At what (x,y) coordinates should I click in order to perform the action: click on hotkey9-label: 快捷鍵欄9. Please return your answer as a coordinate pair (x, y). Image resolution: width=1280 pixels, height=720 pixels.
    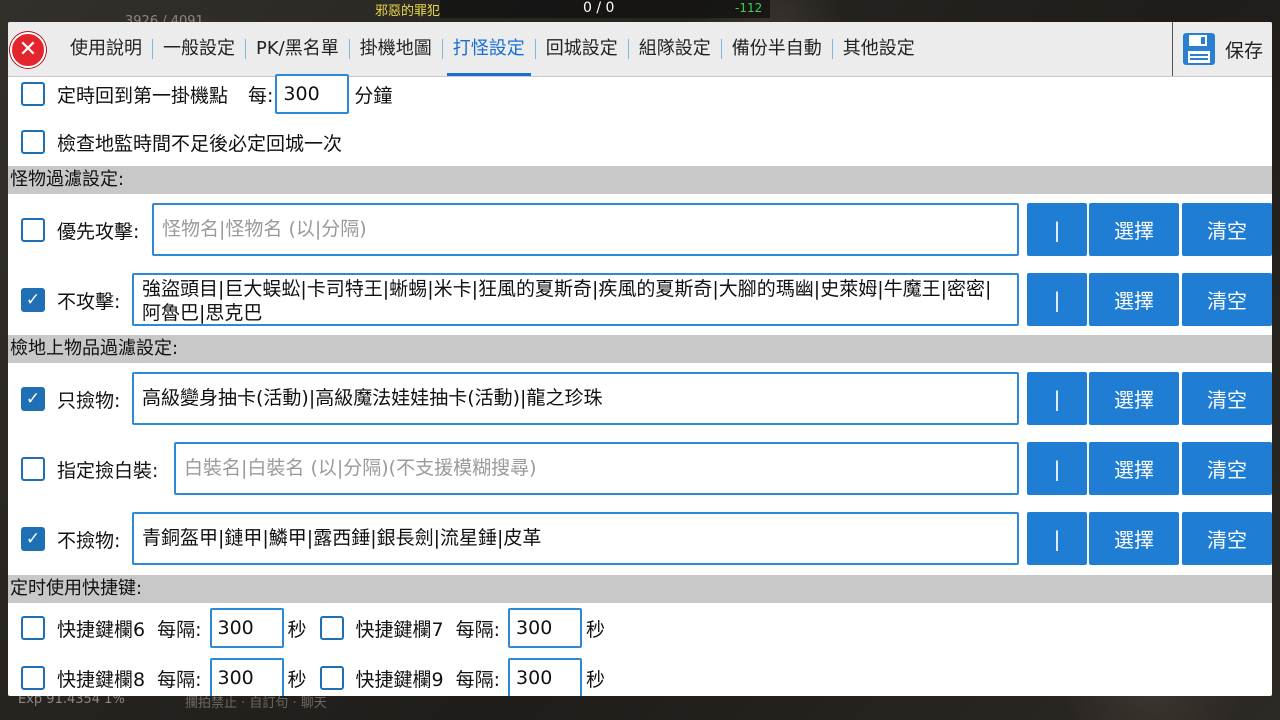
    Looking at the image, I should click on (399, 679).